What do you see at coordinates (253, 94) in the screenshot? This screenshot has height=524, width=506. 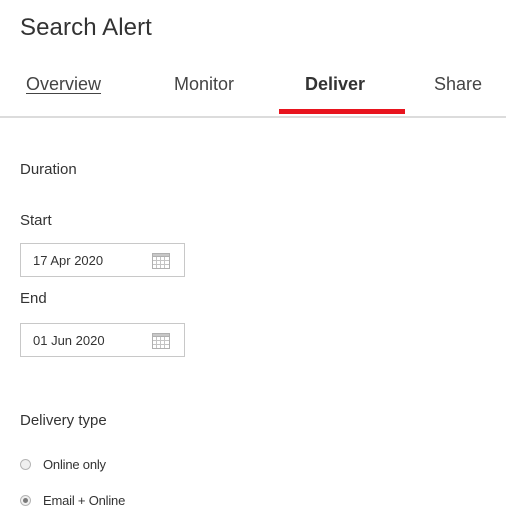 I see `tab-bar: Overview Monitor Deliver Share` at bounding box center [253, 94].